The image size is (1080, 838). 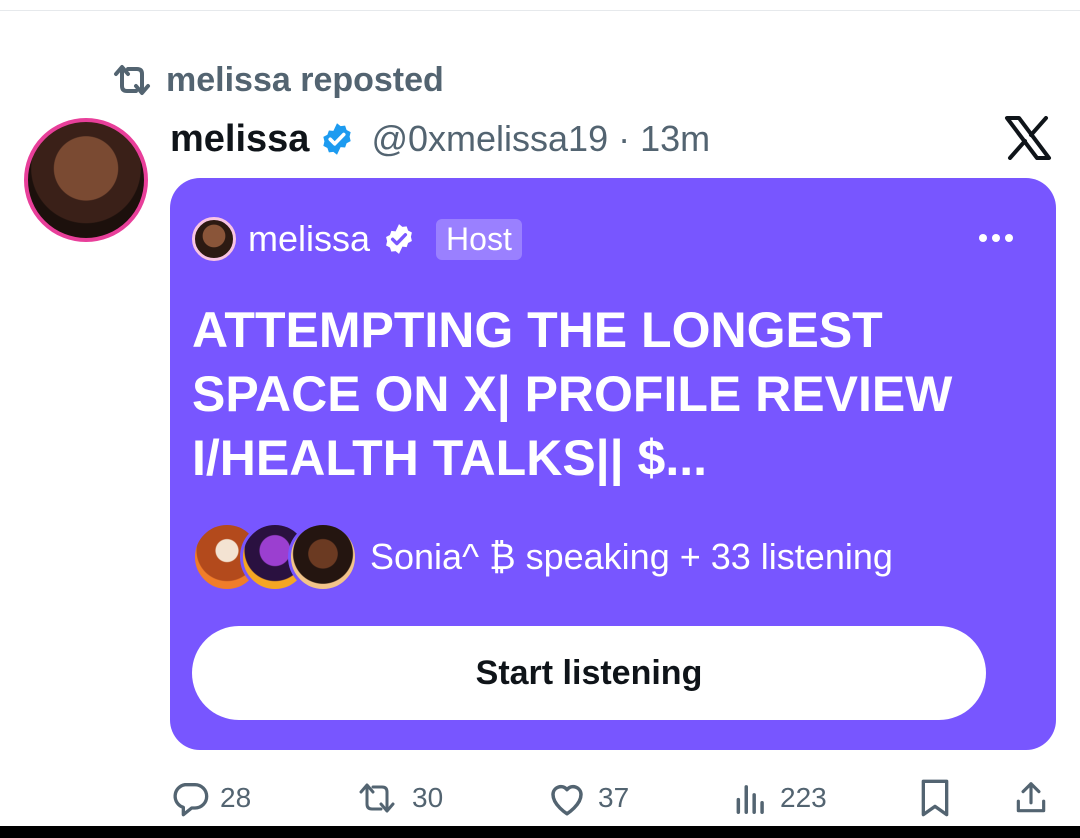 I want to click on like-button: 37, so click(x=587, y=798).